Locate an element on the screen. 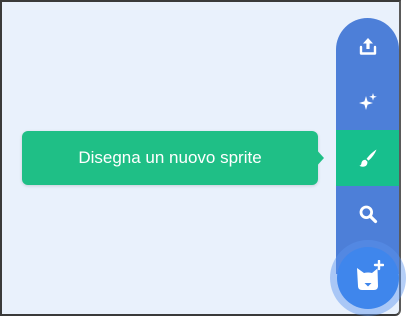 This screenshot has width=409, height=324. tooltip-arrow is located at coordinates (319, 158).